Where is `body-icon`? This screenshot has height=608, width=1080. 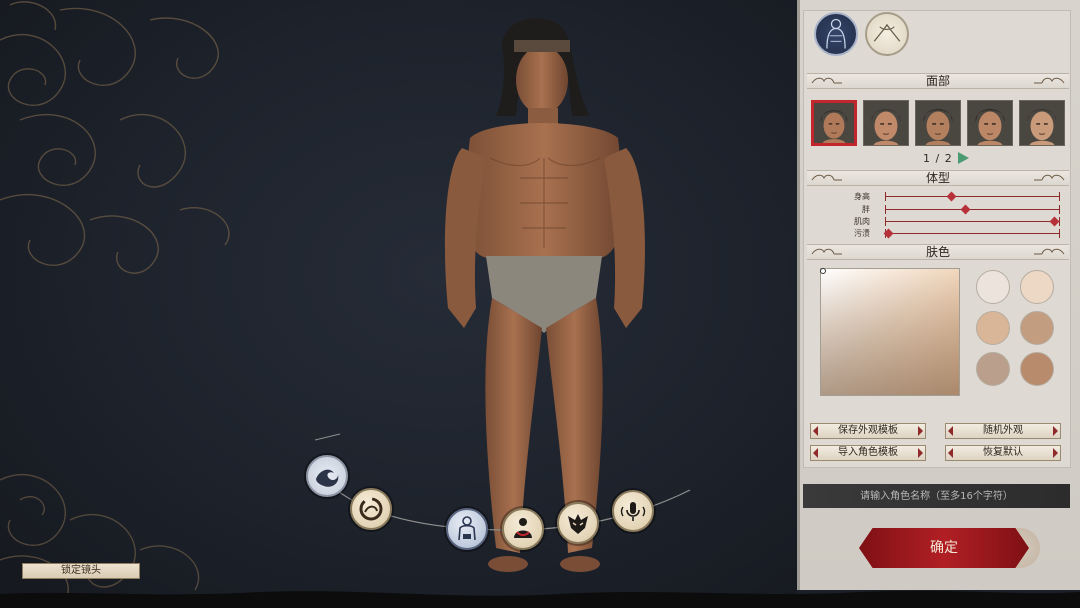
body-icon is located at coordinates (467, 528).